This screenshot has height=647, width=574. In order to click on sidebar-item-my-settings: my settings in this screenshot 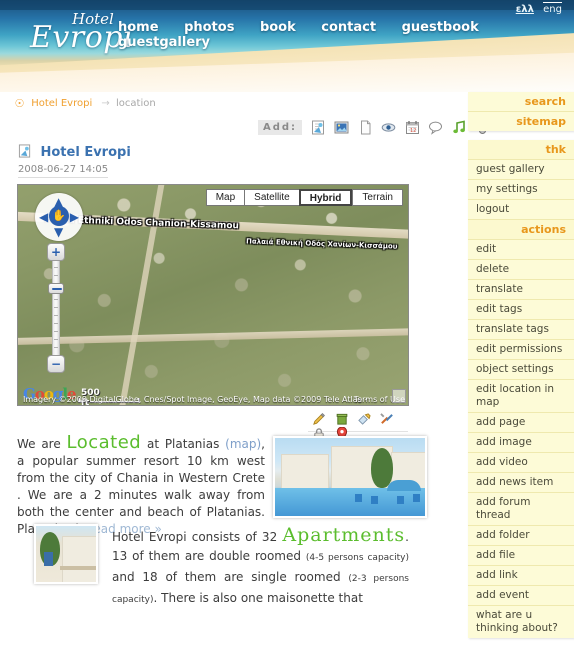, I will do `click(521, 190)`.